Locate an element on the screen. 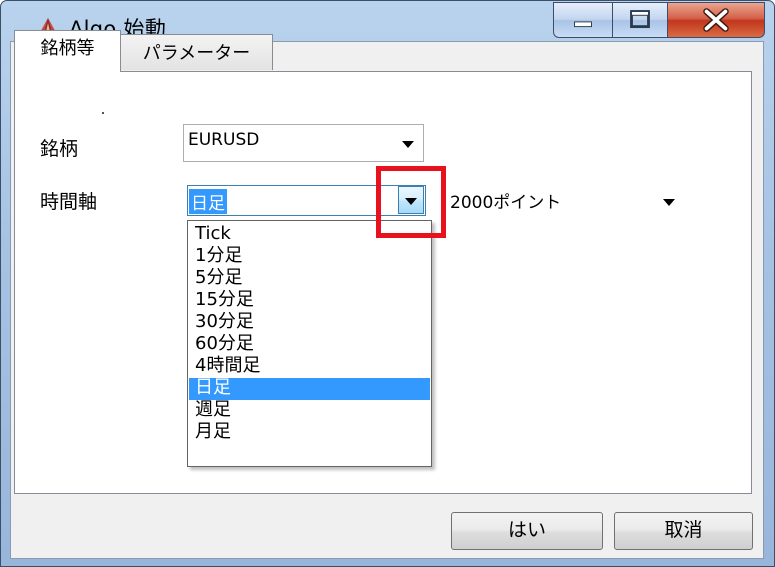 The width and height of the screenshot is (775, 567). tab-symbol: 銘柄等 is located at coordinates (67, 51).